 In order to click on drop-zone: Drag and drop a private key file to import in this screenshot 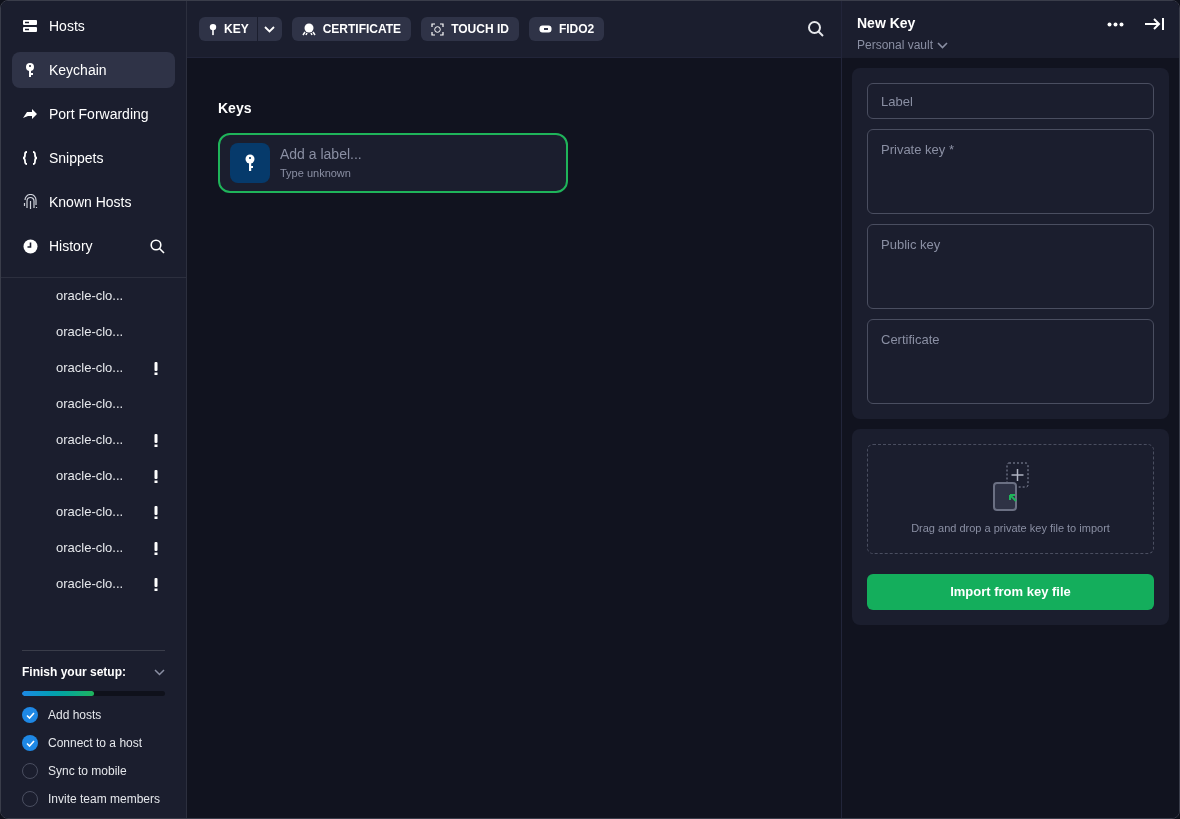, I will do `click(1010, 499)`.